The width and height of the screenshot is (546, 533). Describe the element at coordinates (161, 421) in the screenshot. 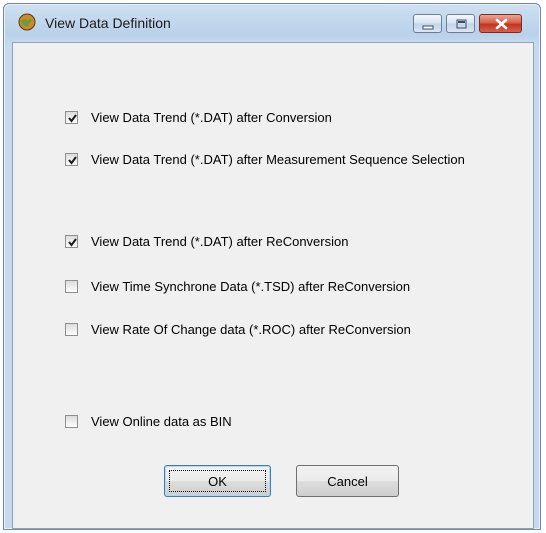

I see `option-label: View Online data as BIN` at that location.